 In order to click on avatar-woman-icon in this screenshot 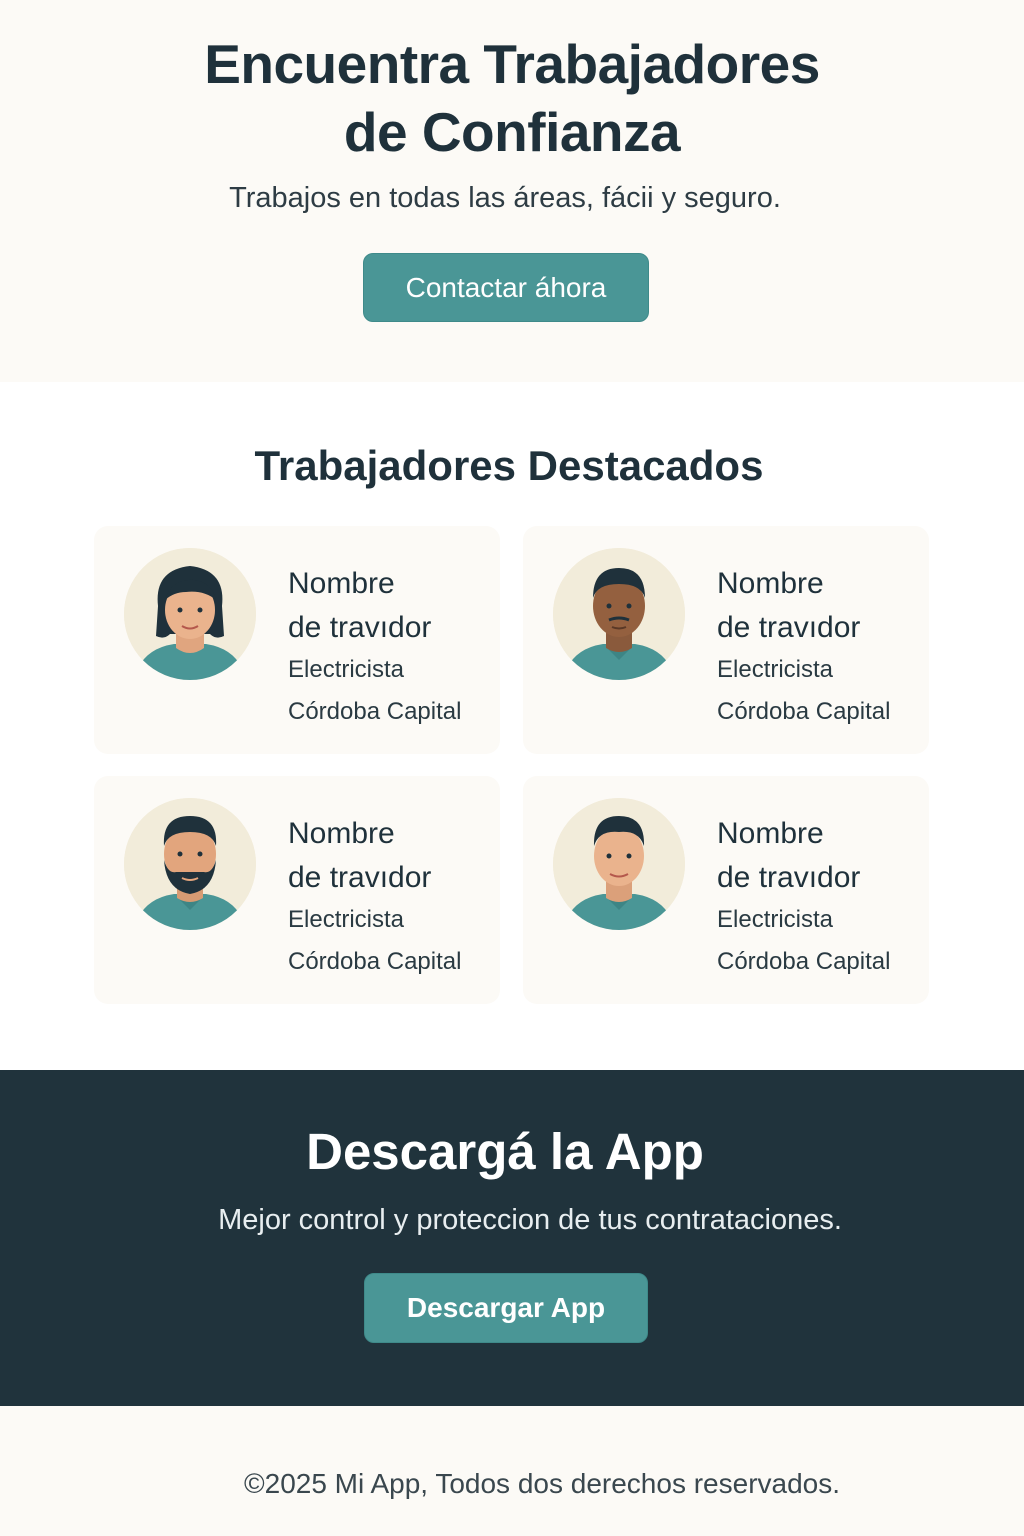, I will do `click(190, 614)`.